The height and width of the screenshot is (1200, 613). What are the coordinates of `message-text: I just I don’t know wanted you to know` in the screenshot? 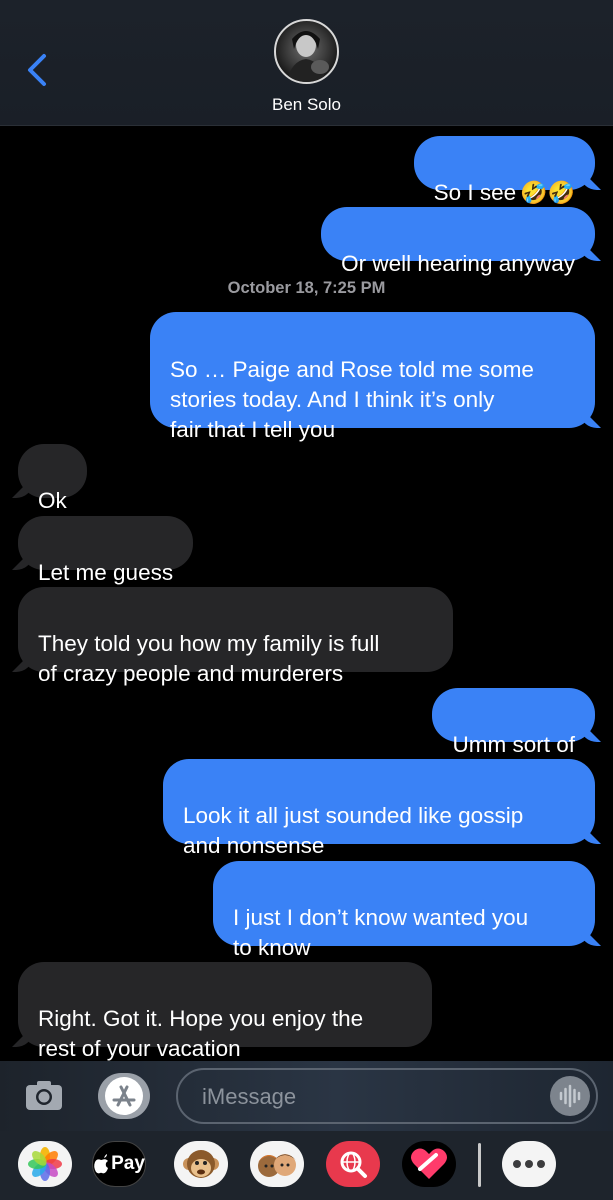 It's located at (381, 932).